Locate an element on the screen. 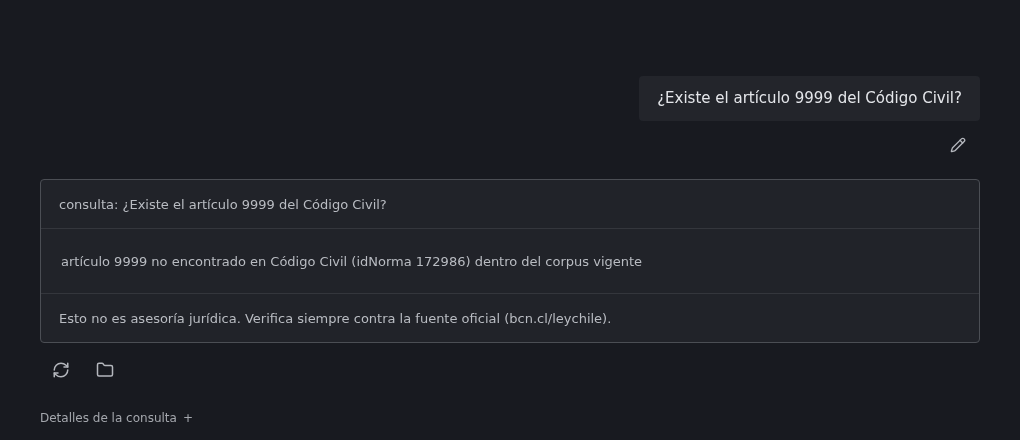 The height and width of the screenshot is (440, 1020). pencil-icon is located at coordinates (958, 145).